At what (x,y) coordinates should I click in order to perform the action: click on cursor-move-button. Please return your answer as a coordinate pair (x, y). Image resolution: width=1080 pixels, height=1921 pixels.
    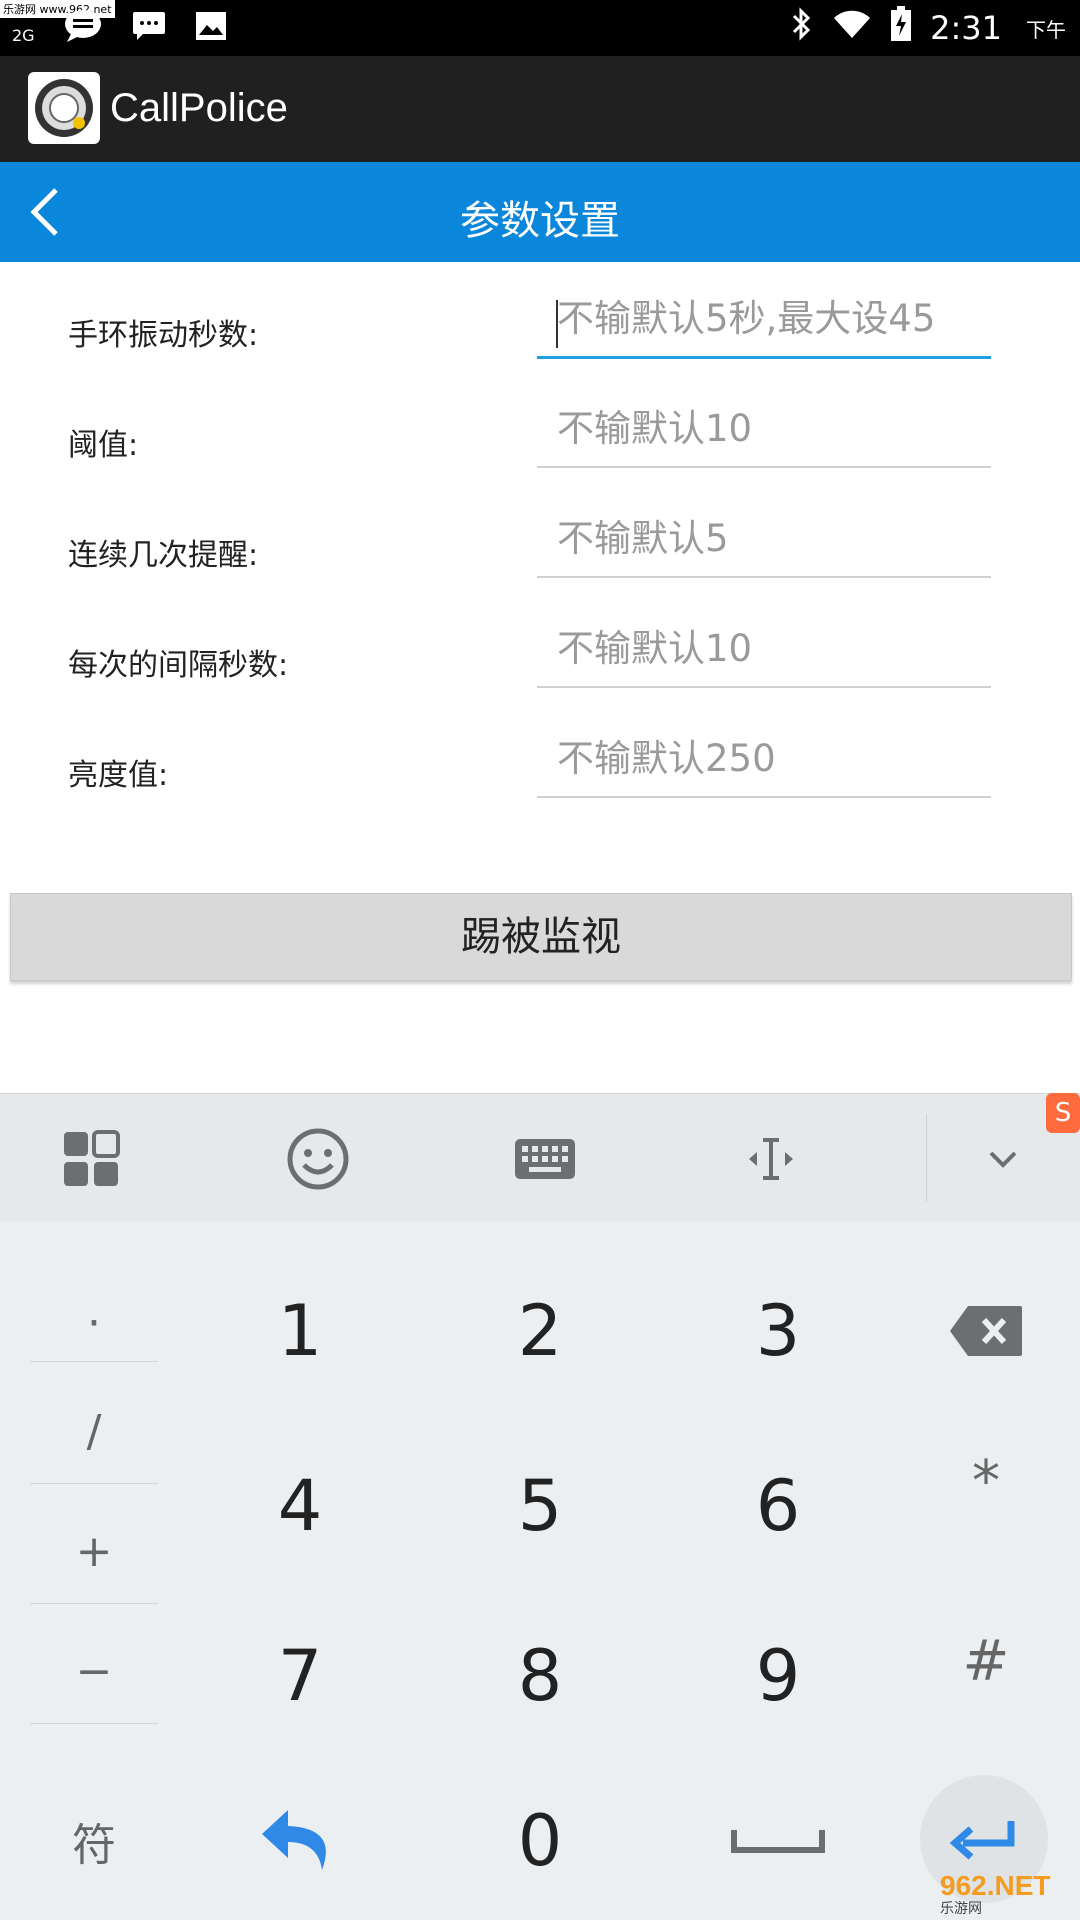
    Looking at the image, I should click on (771, 1159).